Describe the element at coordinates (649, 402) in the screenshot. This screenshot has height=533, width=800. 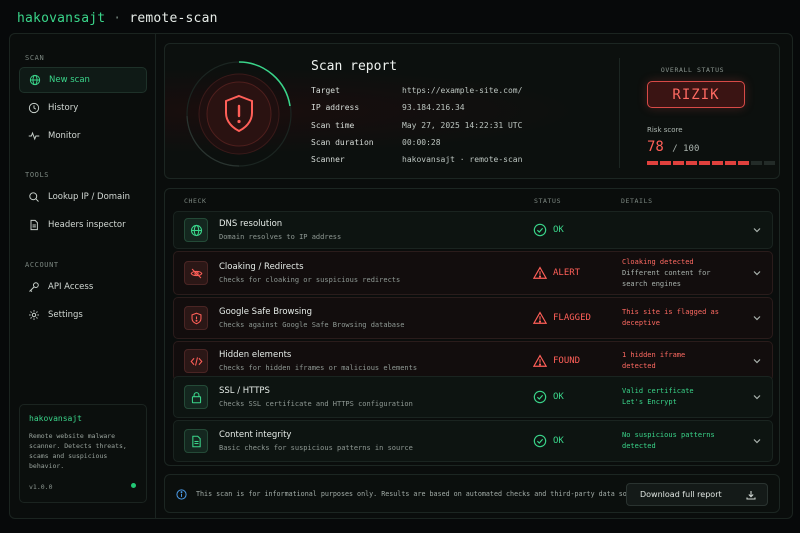
I see `detail-line: Let's Encrypt` at that location.